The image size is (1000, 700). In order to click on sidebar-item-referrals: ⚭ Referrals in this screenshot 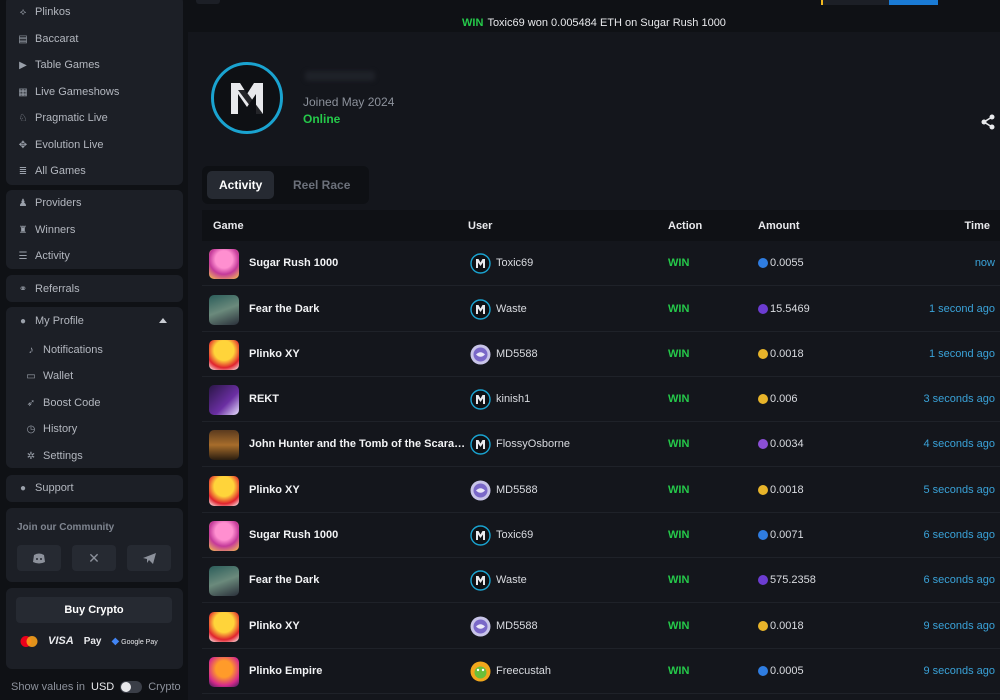, I will do `click(94, 289)`.